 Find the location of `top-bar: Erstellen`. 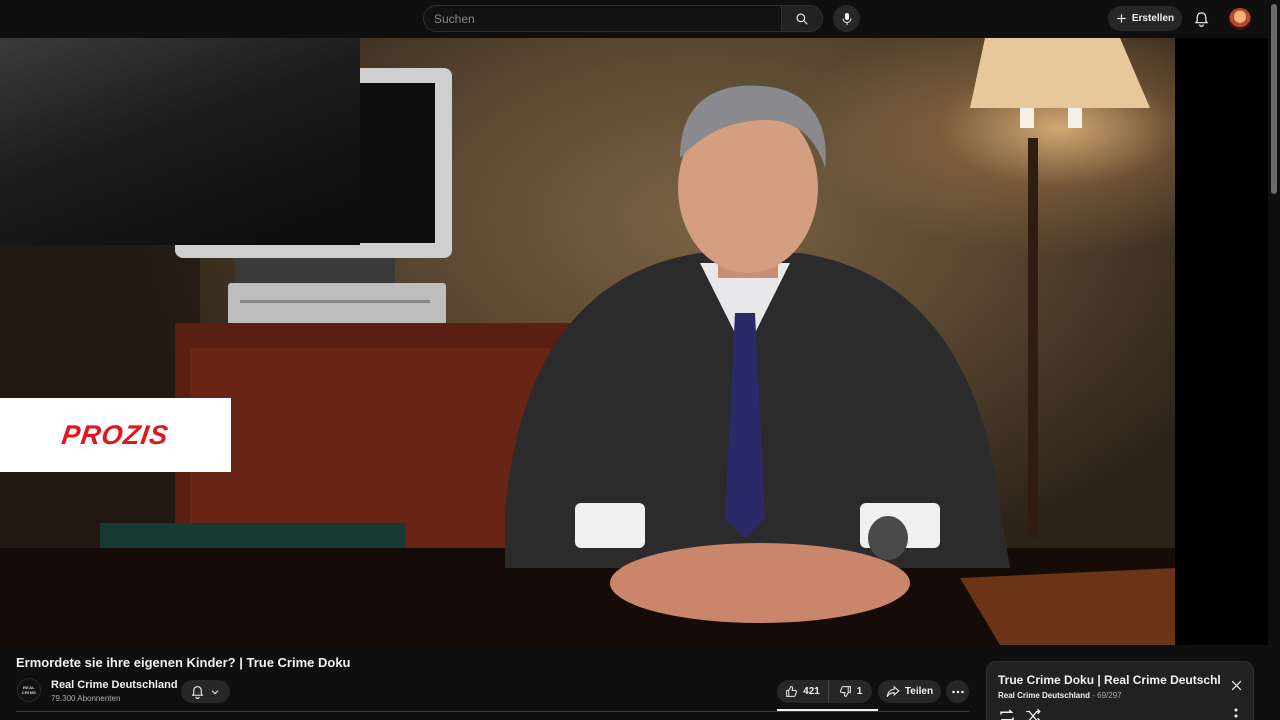

top-bar: Erstellen is located at coordinates (640, 19).